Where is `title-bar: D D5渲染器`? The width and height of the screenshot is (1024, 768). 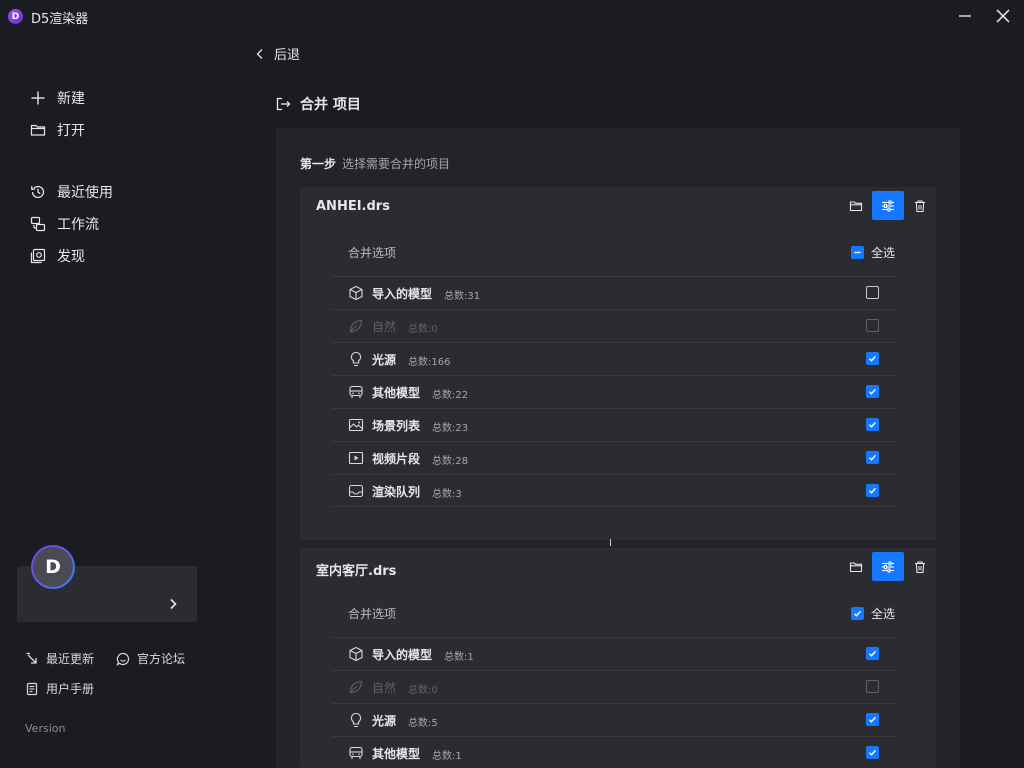
title-bar: D D5渲染器 is located at coordinates (512, 16).